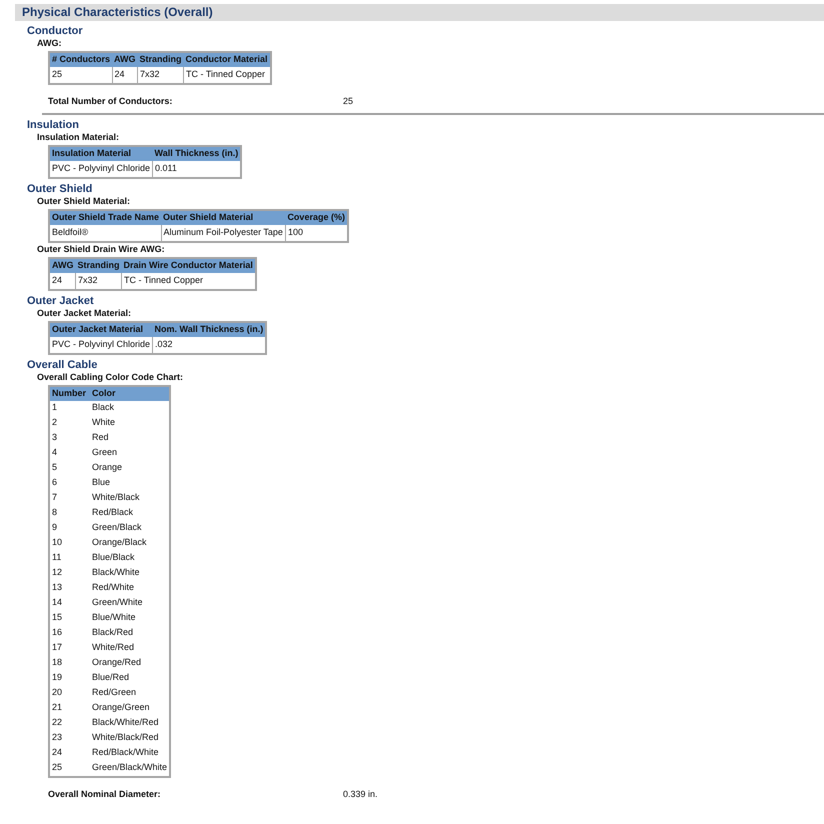 The width and height of the screenshot is (824, 824). I want to click on table-cell: 8, so click(69, 513).